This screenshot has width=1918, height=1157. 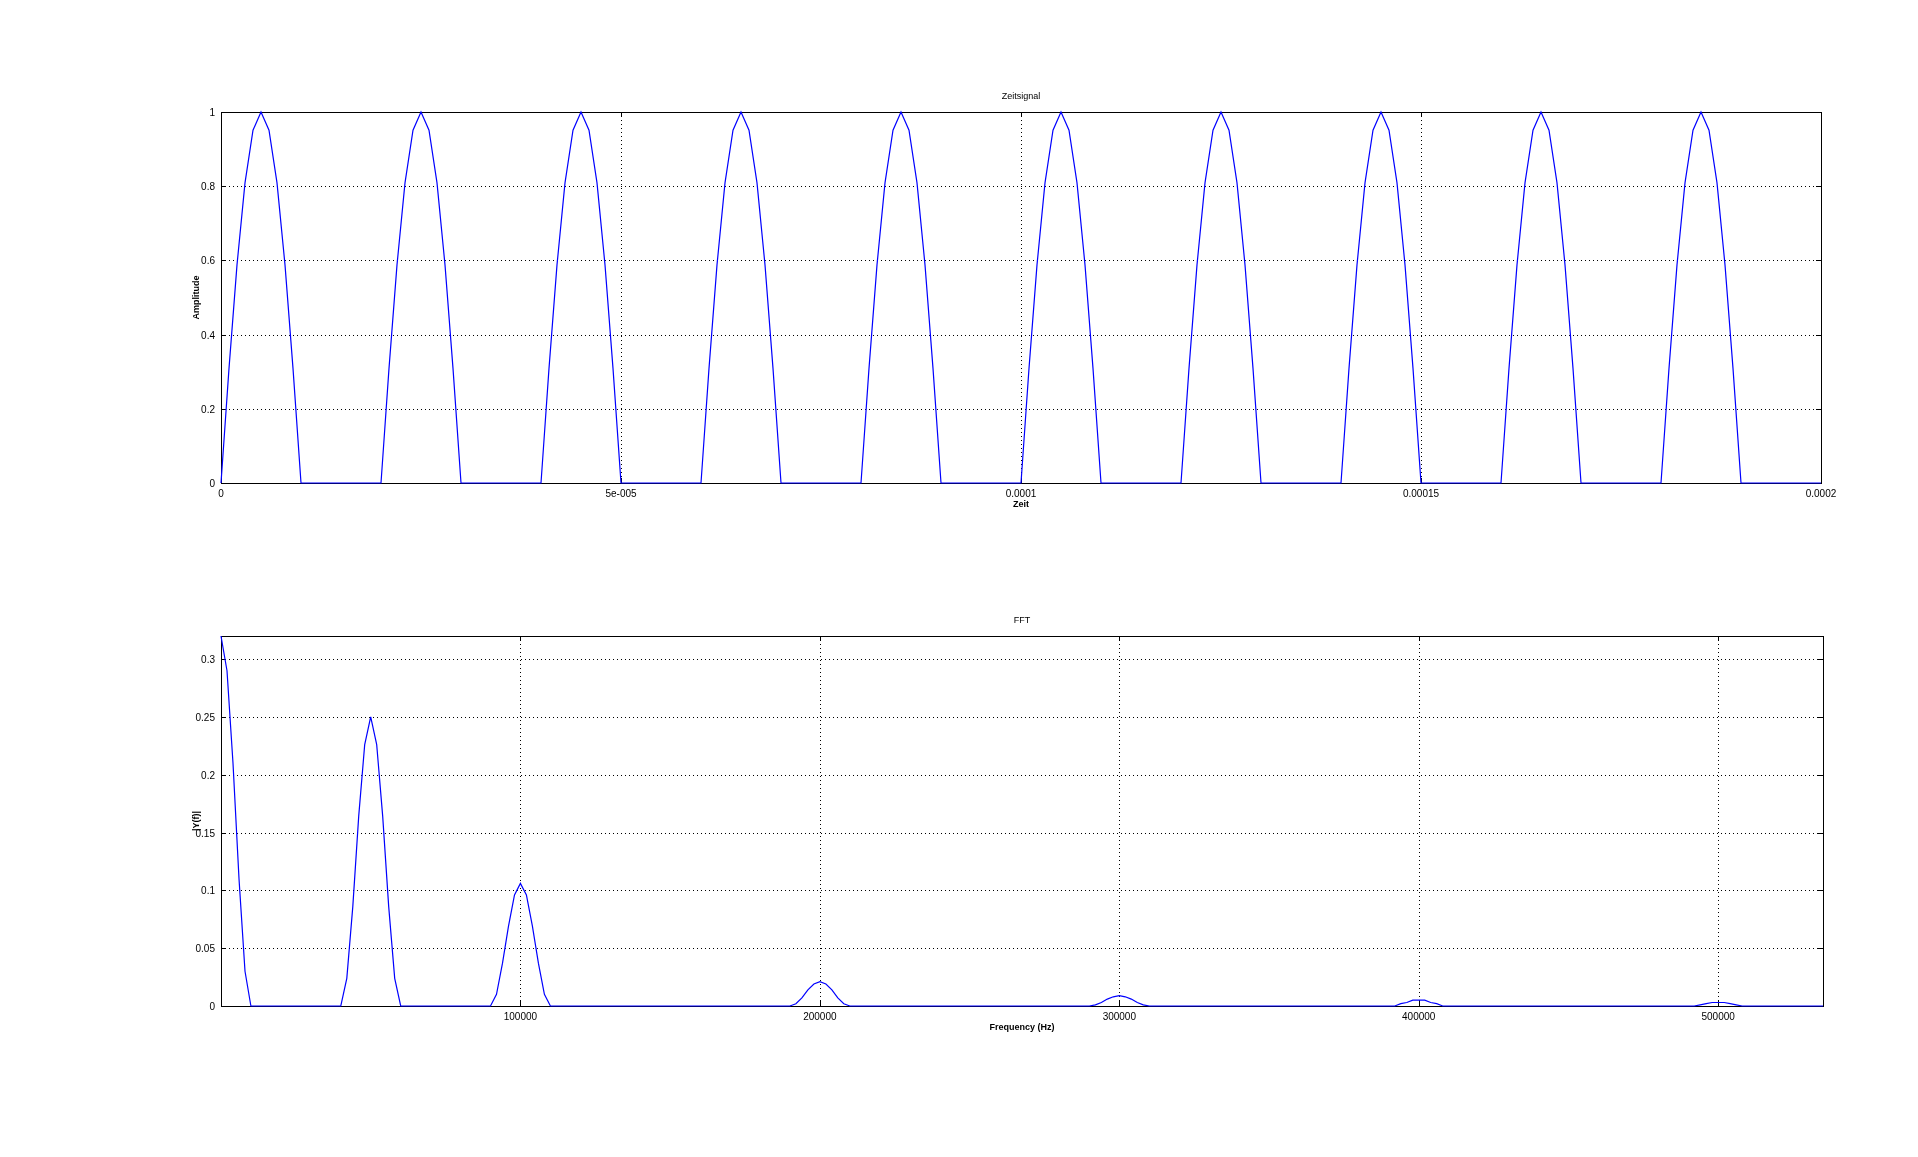 What do you see at coordinates (1821, 493) in the screenshot?
I see `tick-label: 0.0002` at bounding box center [1821, 493].